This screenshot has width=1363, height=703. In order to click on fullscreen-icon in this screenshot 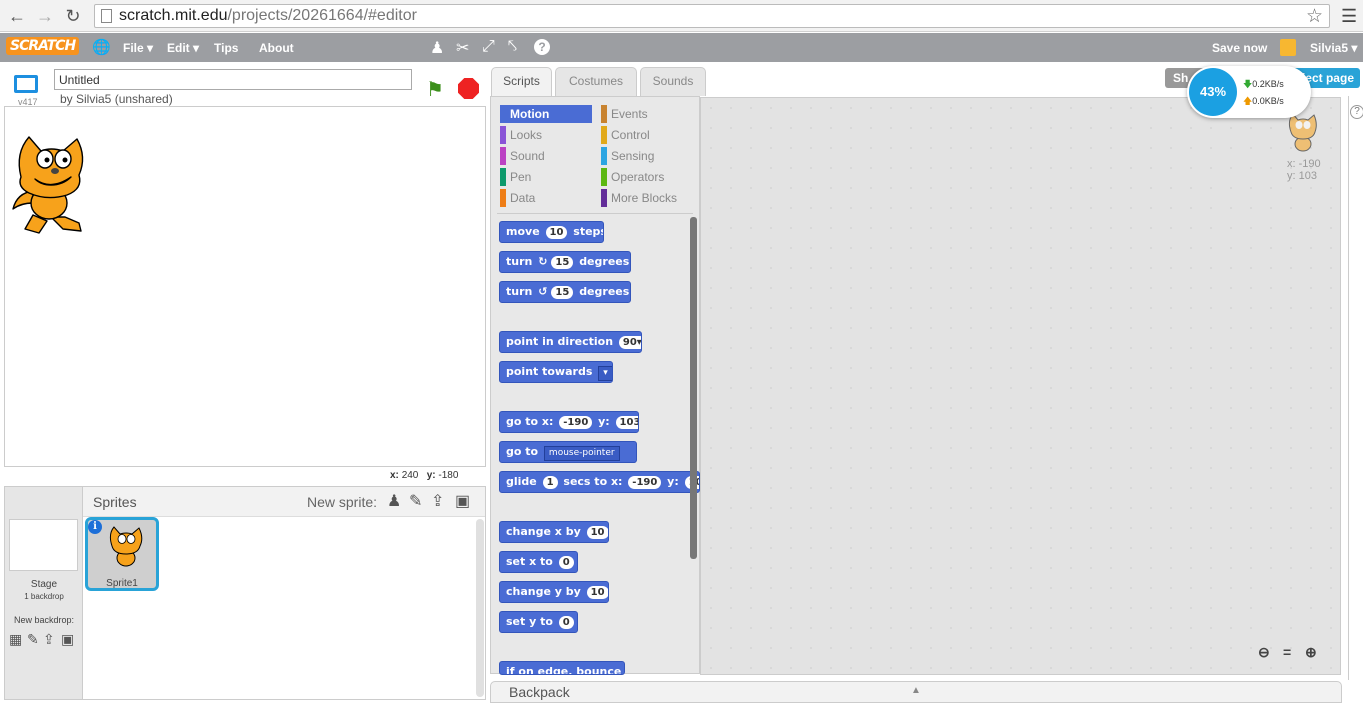, I will do `click(26, 84)`.